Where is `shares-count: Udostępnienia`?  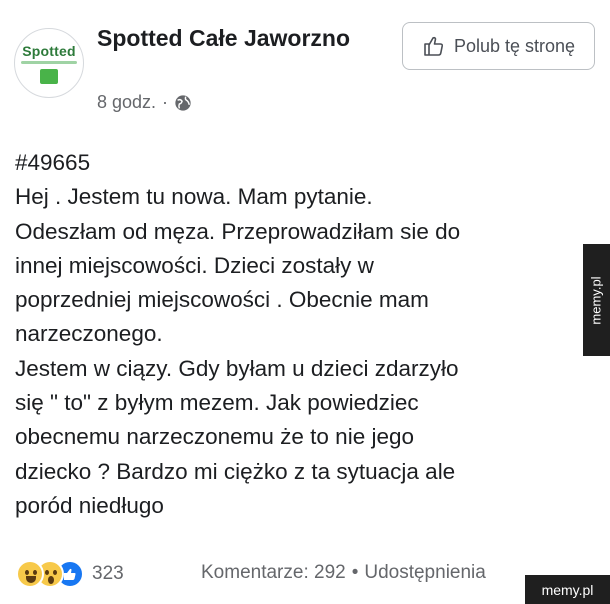 shares-count: Udostępnienia is located at coordinates (424, 572).